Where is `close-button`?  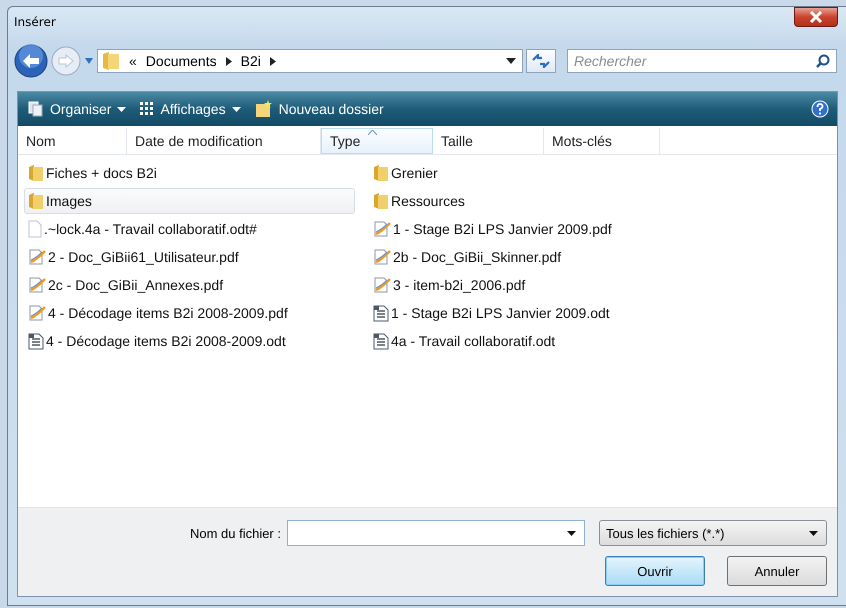 close-button is located at coordinates (816, 17).